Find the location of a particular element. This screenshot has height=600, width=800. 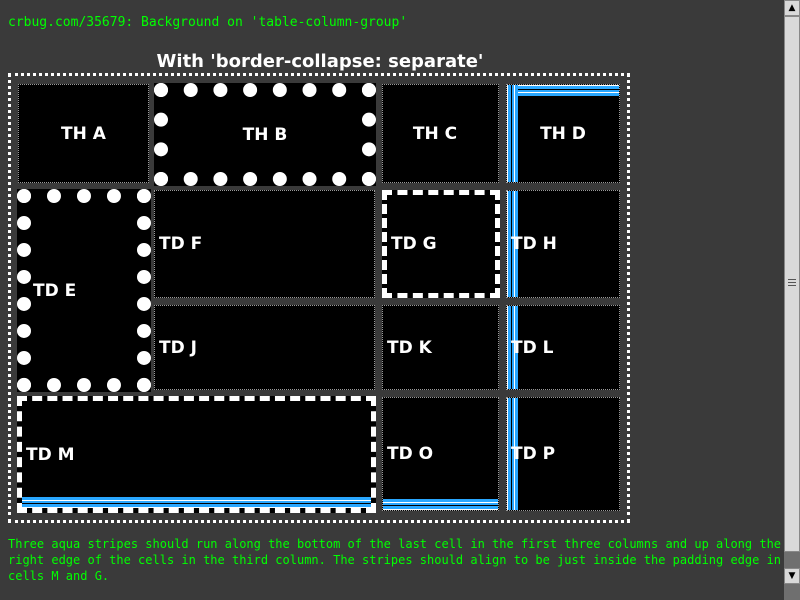

cell-th-c: TH C is located at coordinates (440, 133).